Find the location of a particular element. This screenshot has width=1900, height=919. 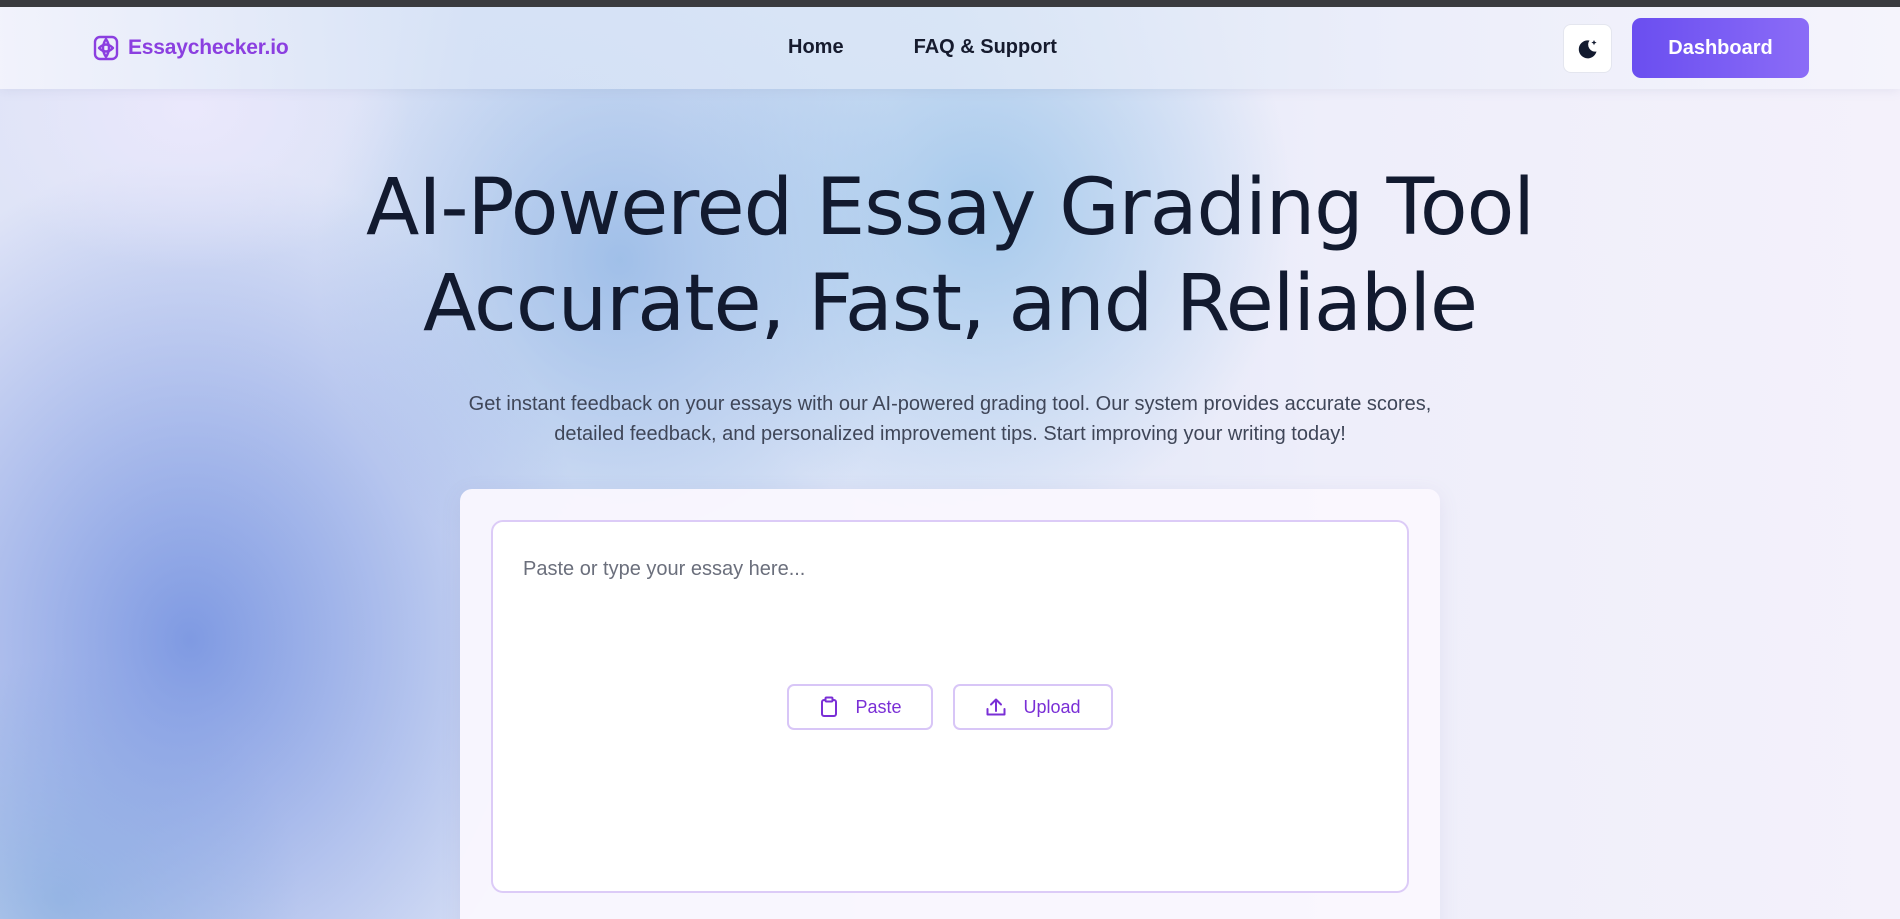

upload-button: Upload is located at coordinates (1033, 707).